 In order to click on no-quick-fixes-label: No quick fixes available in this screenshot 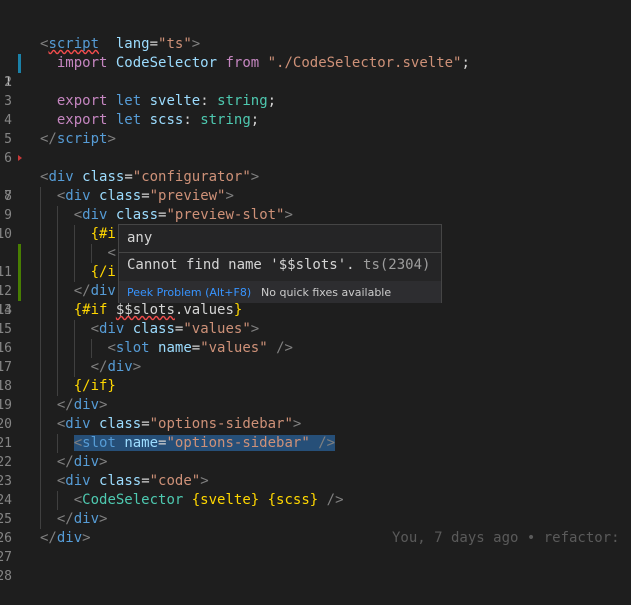, I will do `click(326, 292)`.